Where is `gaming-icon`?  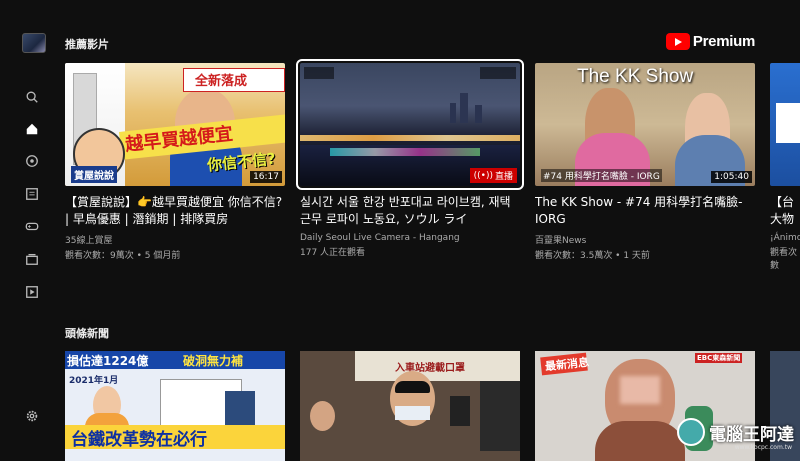
gaming-icon is located at coordinates (32, 226).